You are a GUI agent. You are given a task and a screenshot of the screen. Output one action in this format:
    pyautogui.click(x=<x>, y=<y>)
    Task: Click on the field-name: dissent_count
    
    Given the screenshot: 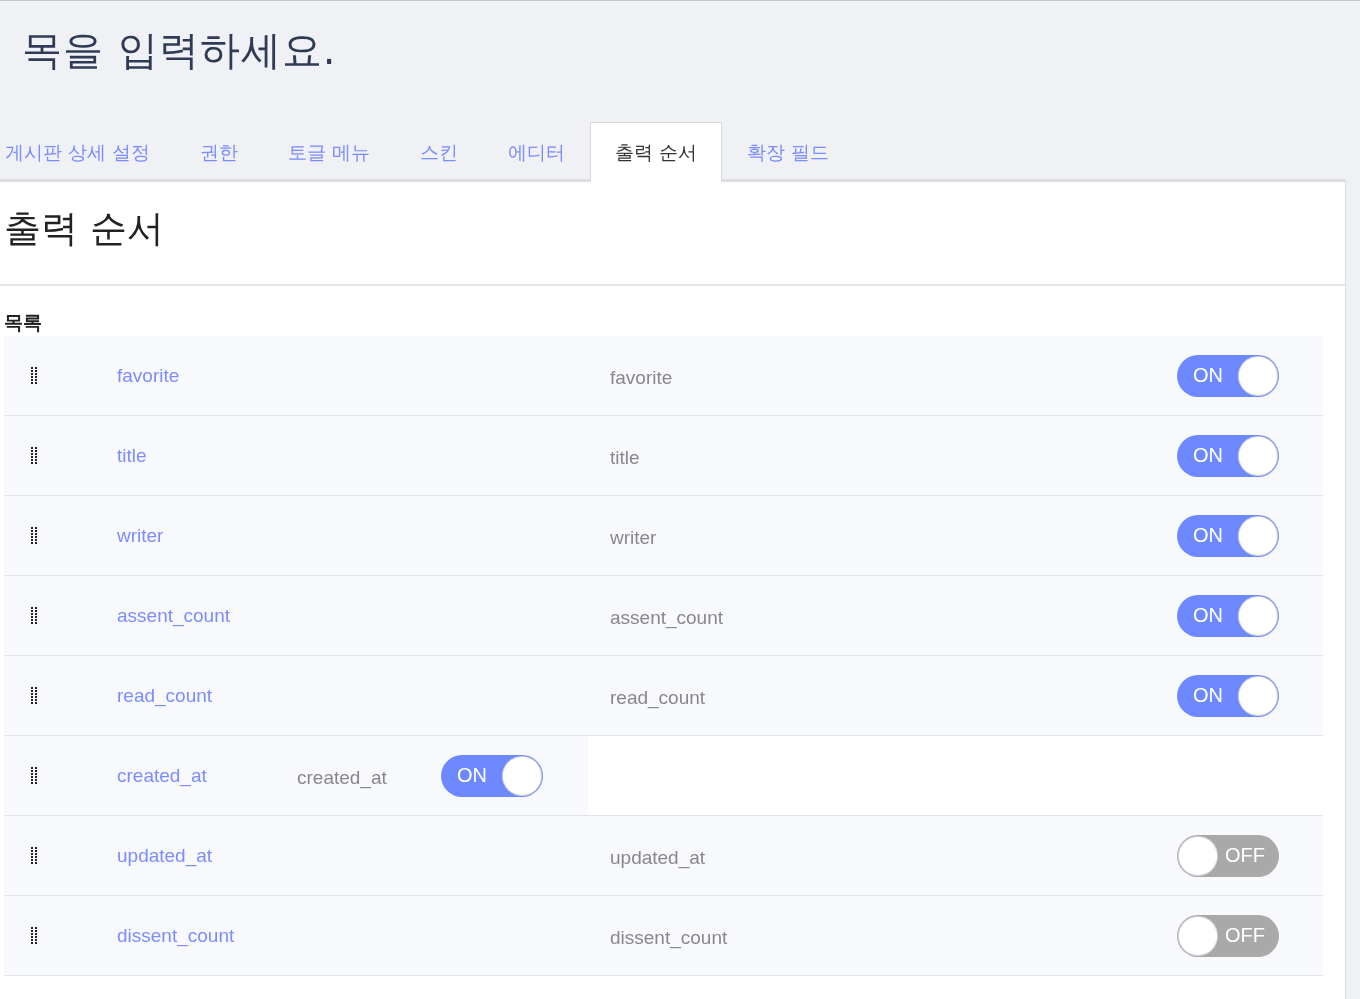 What is the action you would take?
    pyautogui.click(x=669, y=937)
    